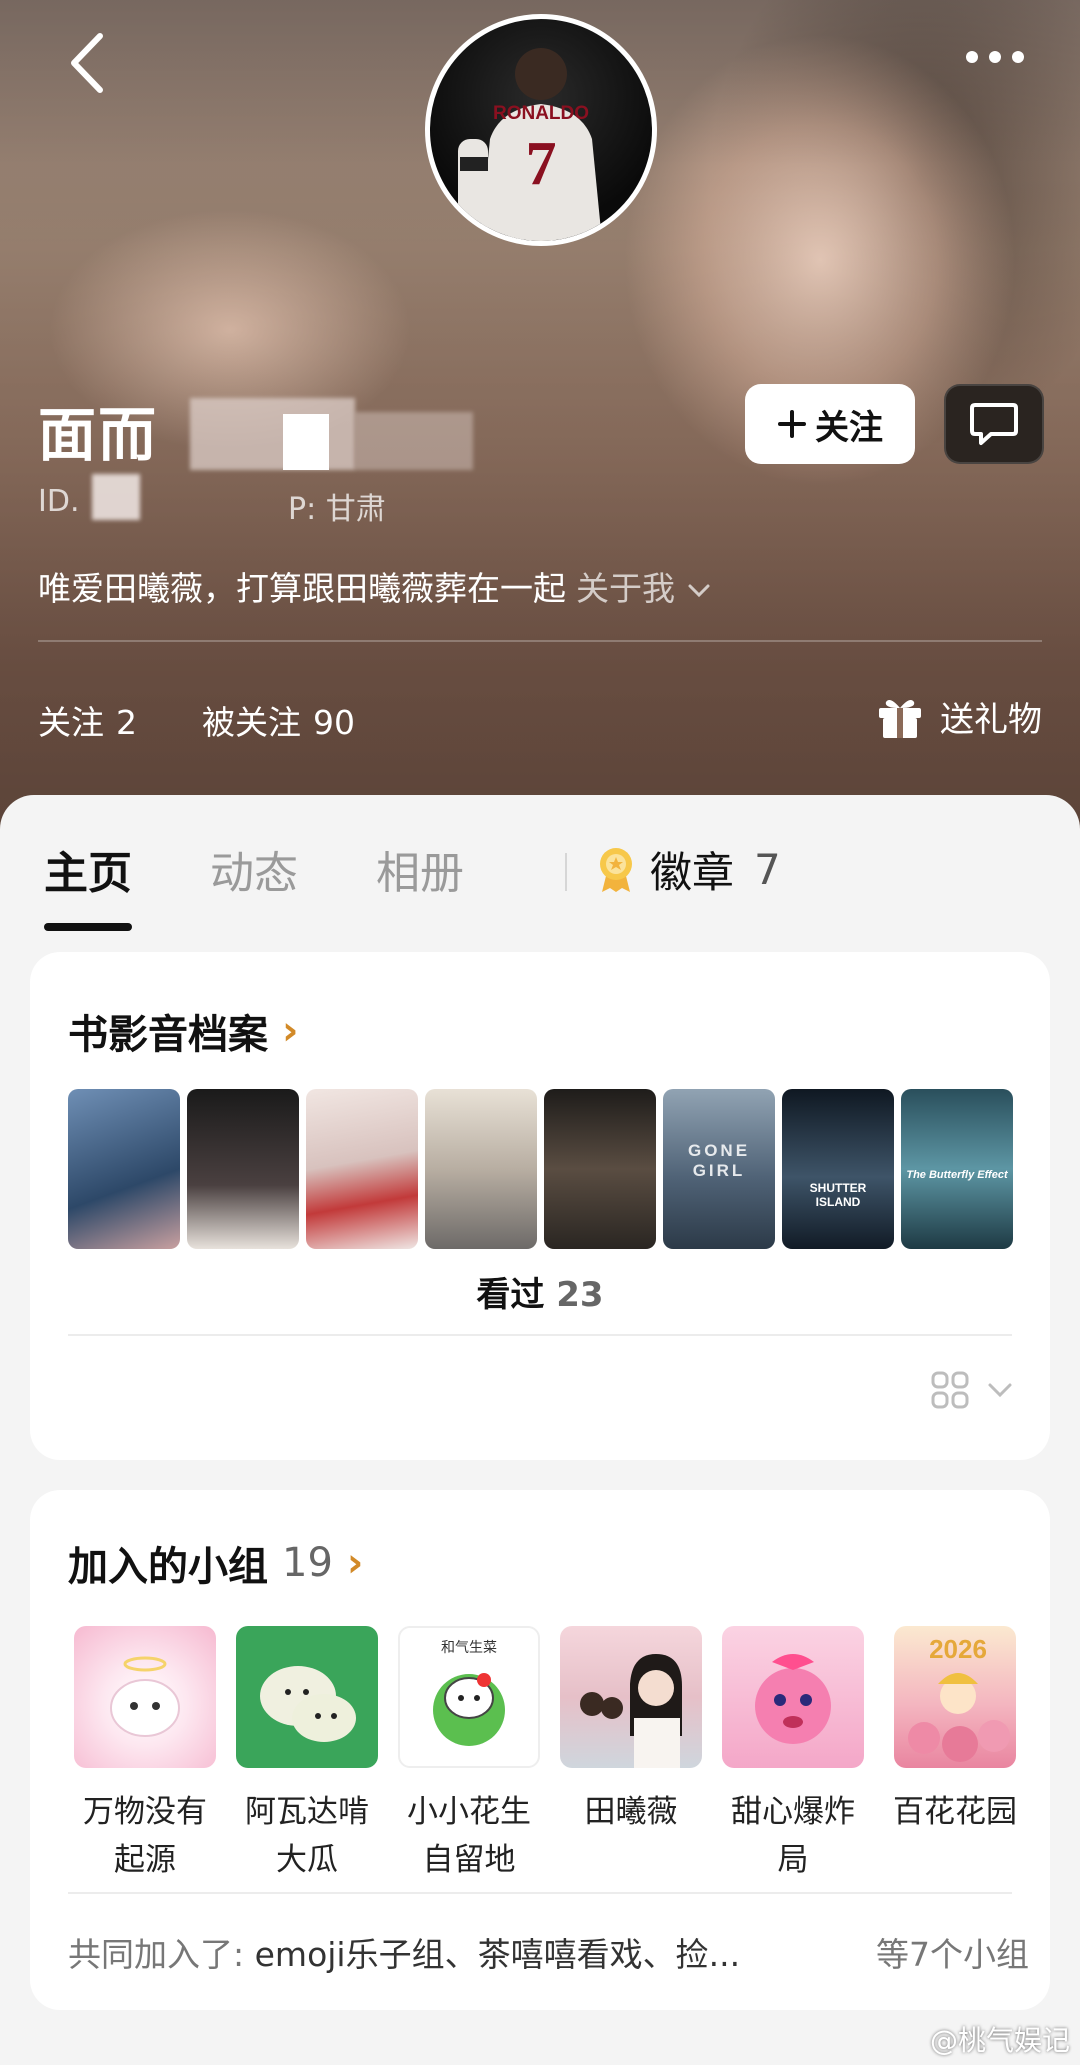  What do you see at coordinates (955, 1812) in the screenshot?
I see `group-name: 百花花园` at bounding box center [955, 1812].